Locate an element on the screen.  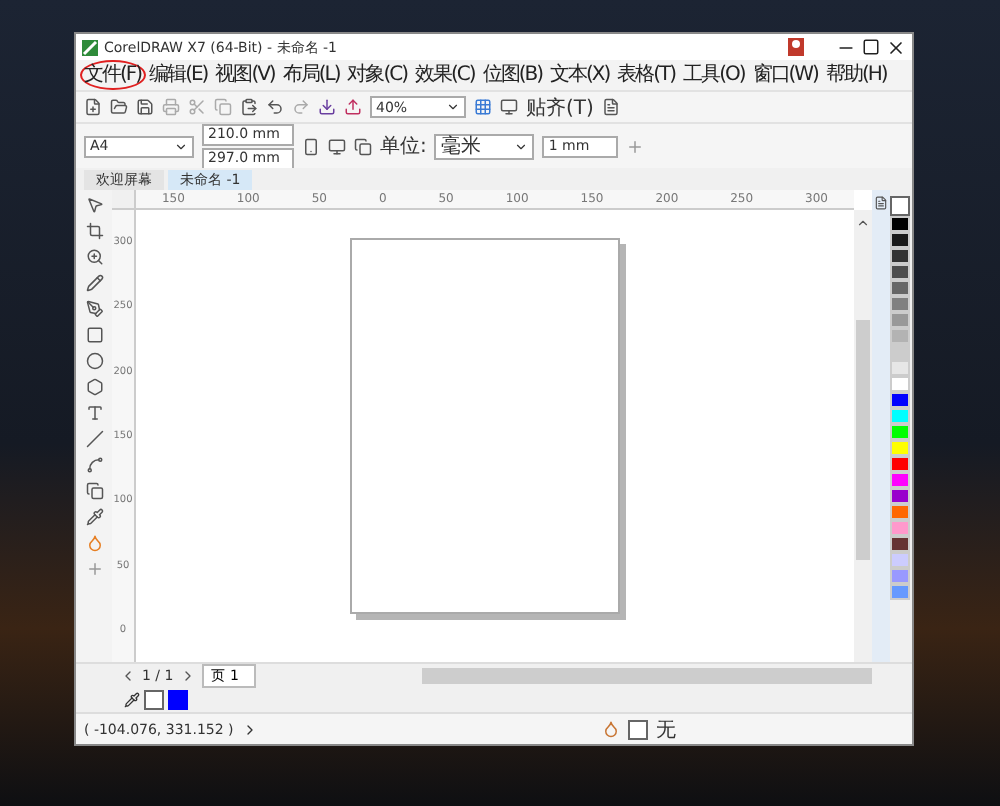
app-logo-icon is located at coordinates (90, 47).